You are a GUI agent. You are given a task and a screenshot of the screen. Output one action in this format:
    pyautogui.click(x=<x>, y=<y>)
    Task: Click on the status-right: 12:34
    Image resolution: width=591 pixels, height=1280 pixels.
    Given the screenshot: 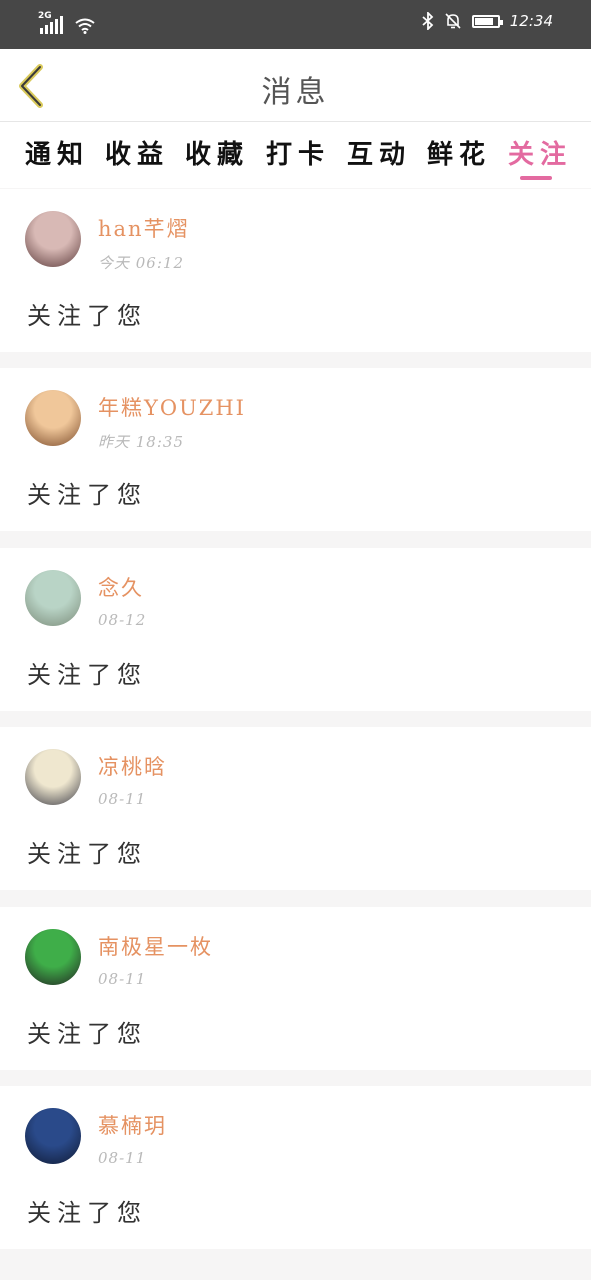 What is the action you would take?
    pyautogui.click(x=487, y=21)
    